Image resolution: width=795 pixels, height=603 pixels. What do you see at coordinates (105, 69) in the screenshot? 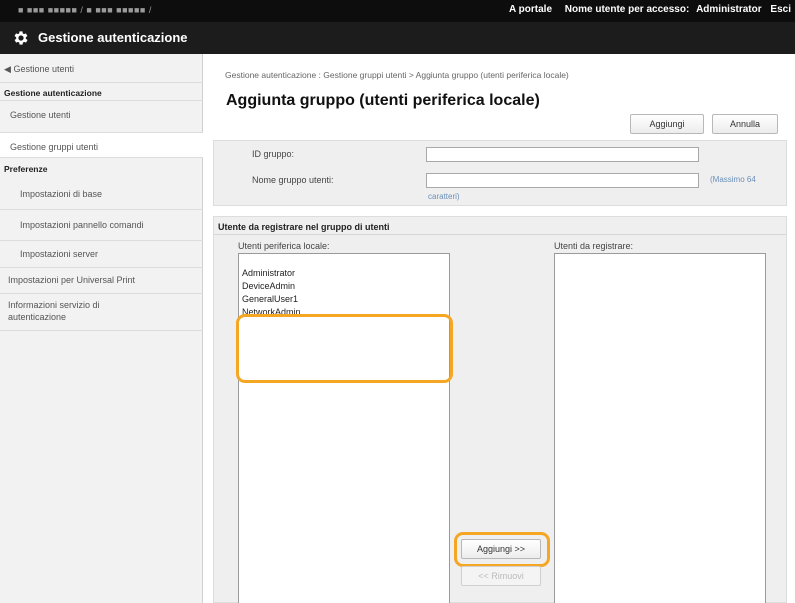
I see `sidebar-back-link: ◀ Gestione utenti` at bounding box center [105, 69].